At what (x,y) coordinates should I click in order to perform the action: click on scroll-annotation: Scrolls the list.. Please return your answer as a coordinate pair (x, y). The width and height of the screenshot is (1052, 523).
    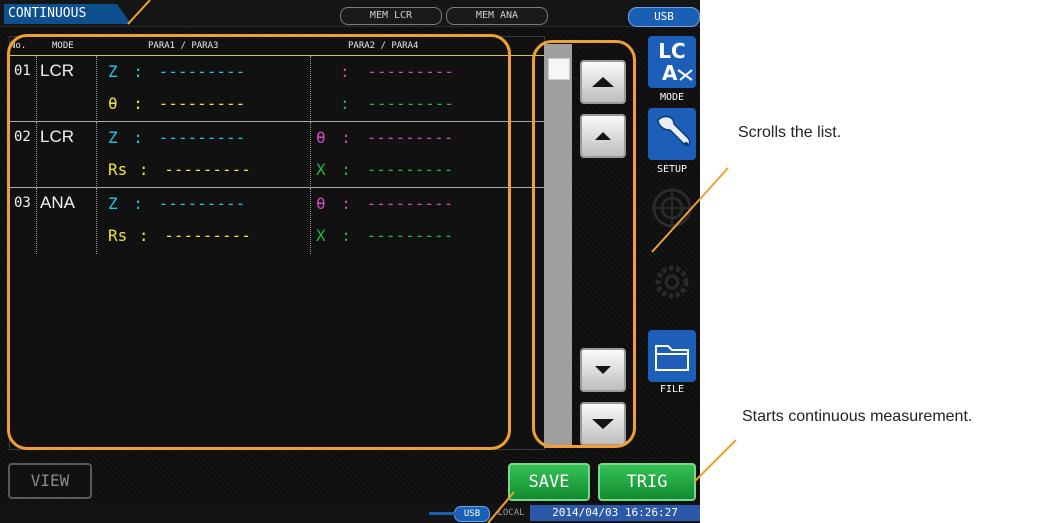
    Looking at the image, I should click on (790, 132).